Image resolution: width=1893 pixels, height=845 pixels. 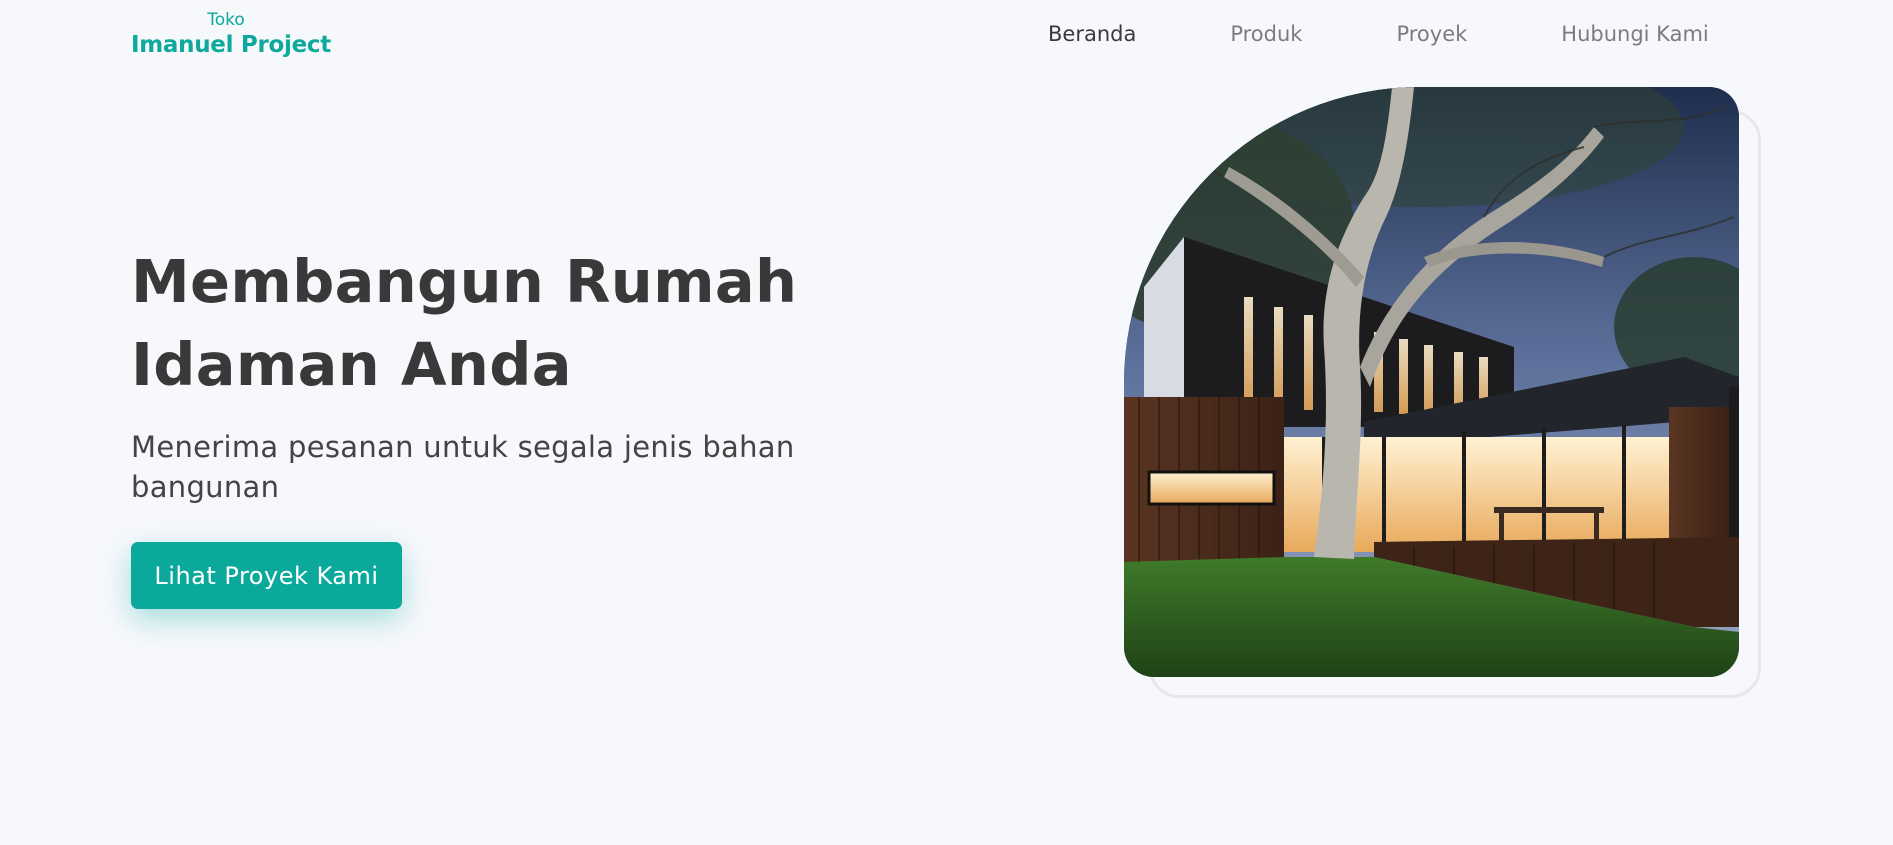 What do you see at coordinates (491, 323) in the screenshot?
I see `hero-title: Membangun Rumah Idaman Anda` at bounding box center [491, 323].